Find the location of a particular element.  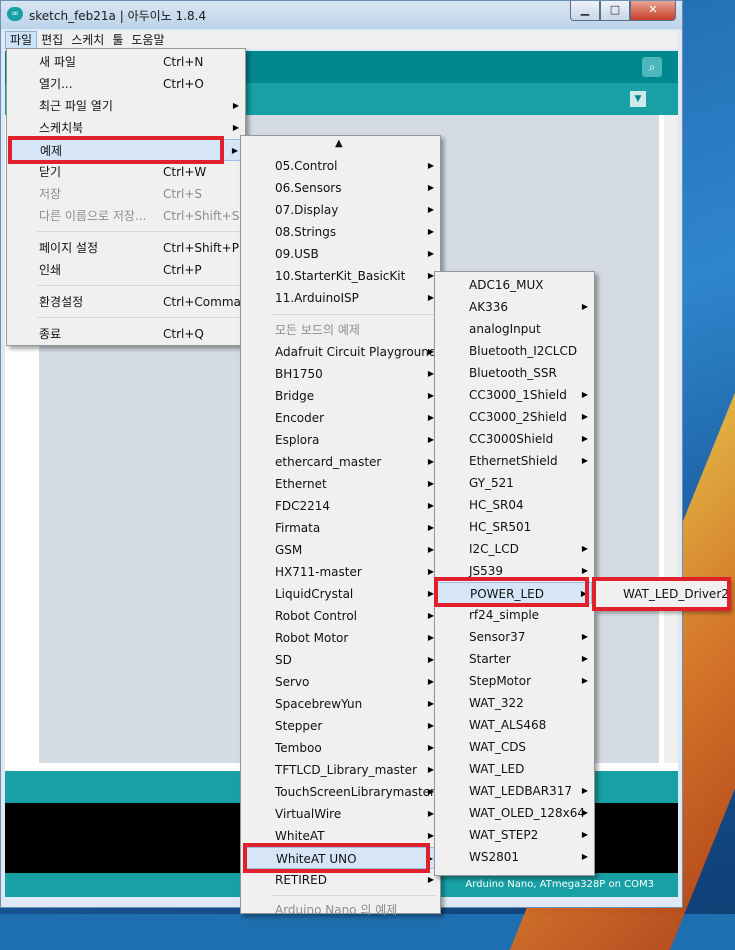

menu-item-preferences: 환경설정 Ctrl+Comma is located at coordinates (126, 302).